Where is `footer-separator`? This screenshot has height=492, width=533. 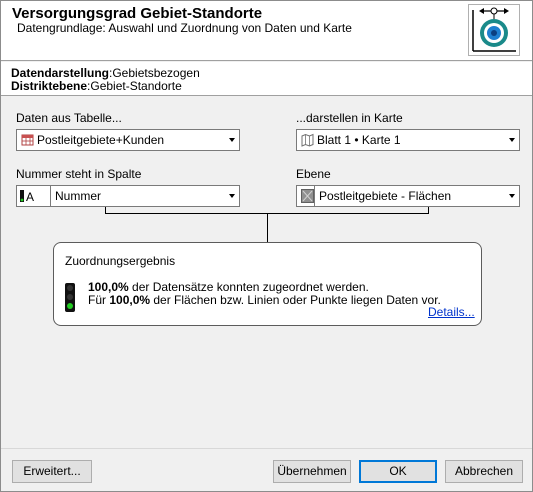 footer-separator is located at coordinates (266, 448).